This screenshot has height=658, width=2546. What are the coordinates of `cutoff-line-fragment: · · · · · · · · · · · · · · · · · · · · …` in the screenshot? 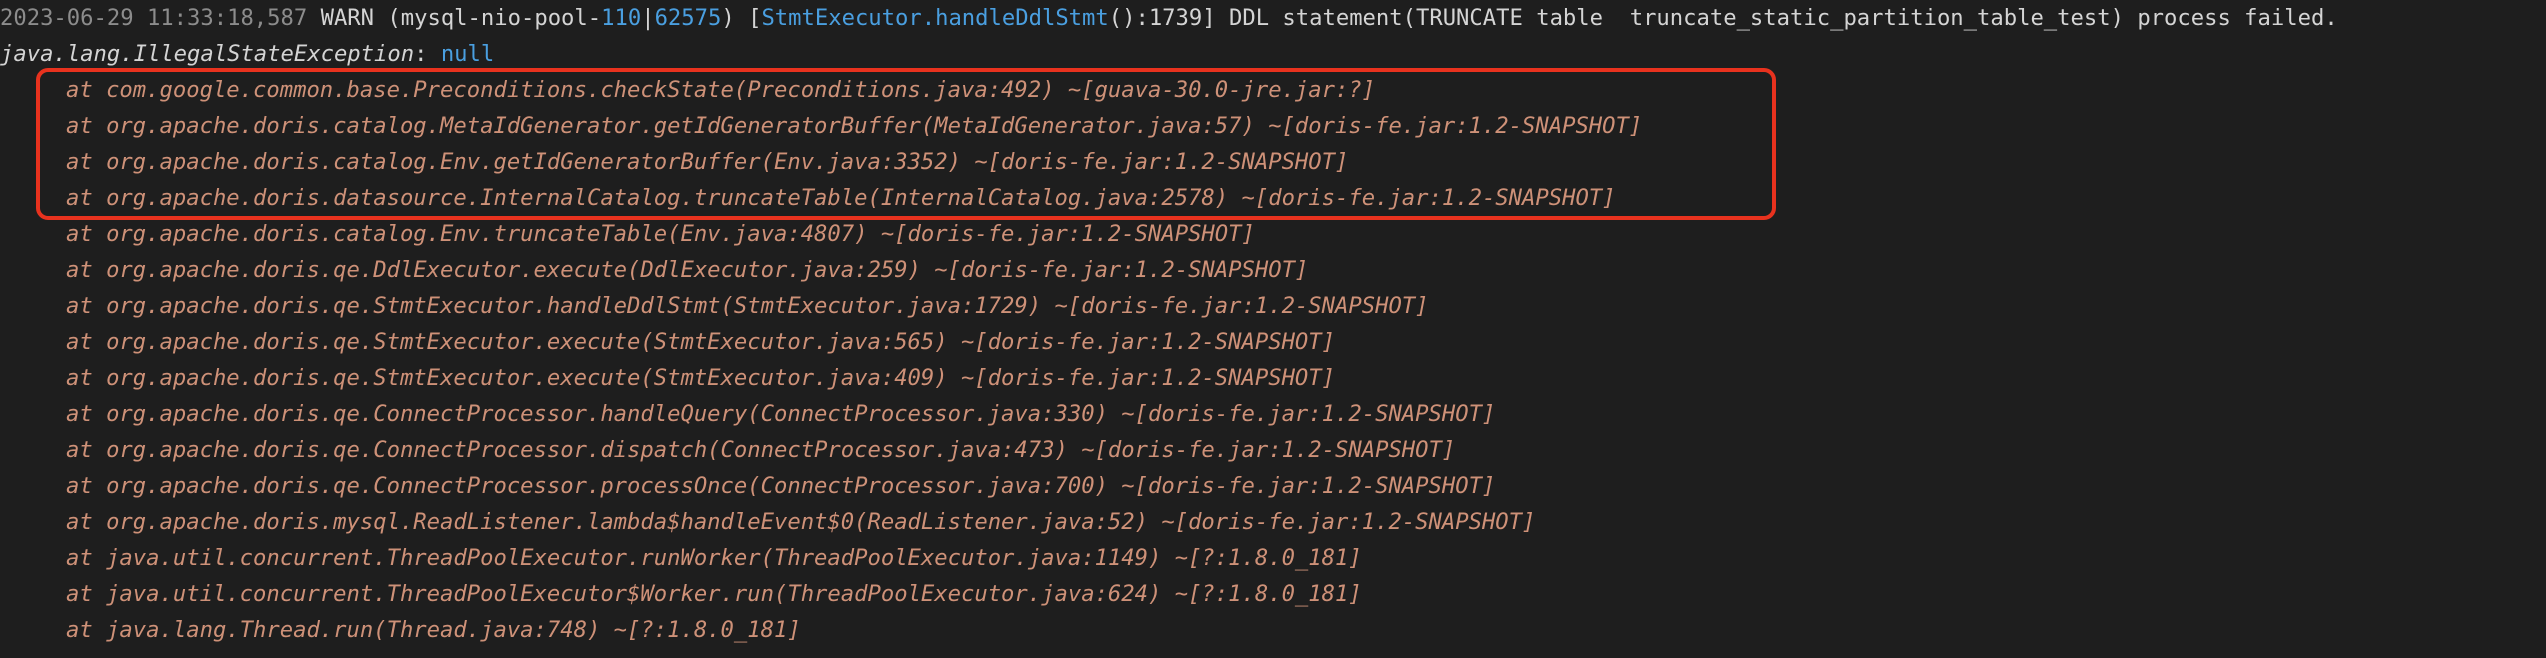 It's located at (1402, 654).